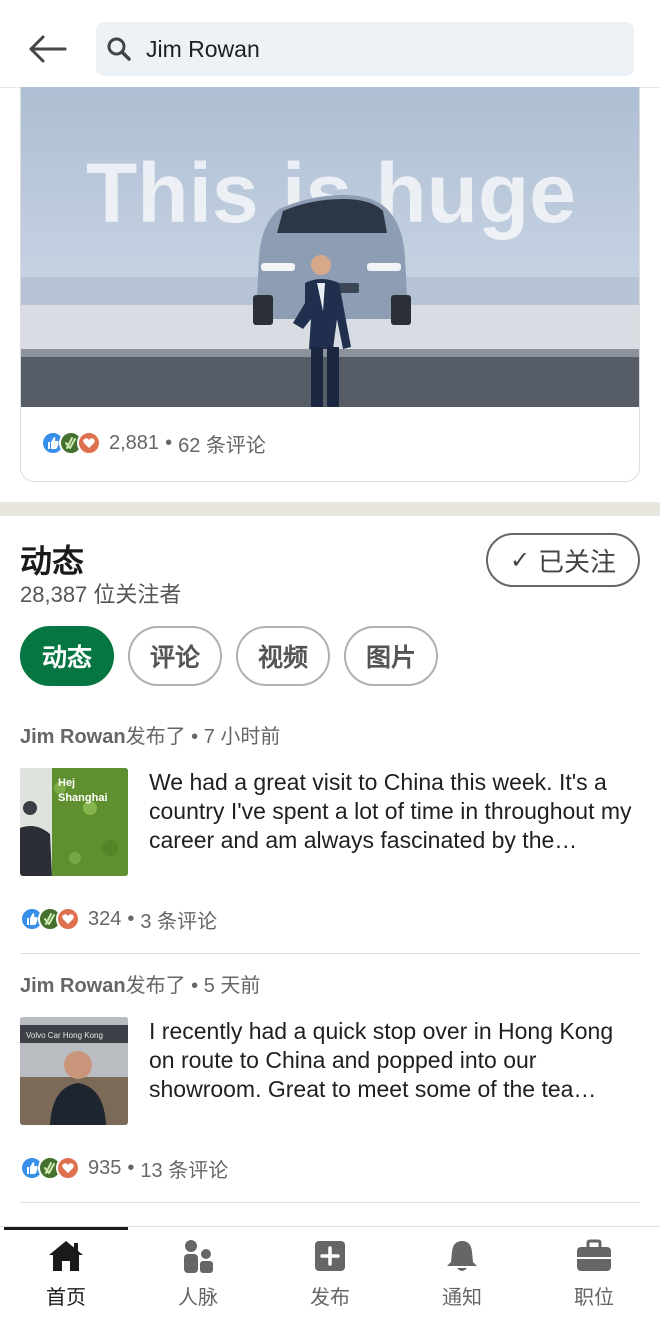  What do you see at coordinates (330, 509) in the screenshot?
I see `section-divider` at bounding box center [330, 509].